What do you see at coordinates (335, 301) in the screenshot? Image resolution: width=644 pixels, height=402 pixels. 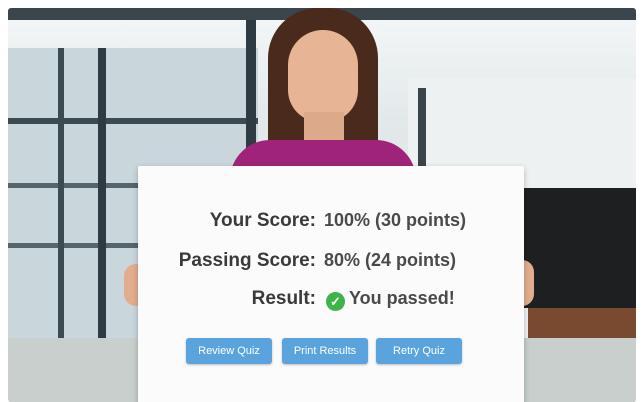 I see `check-circle-icon: ✓` at bounding box center [335, 301].